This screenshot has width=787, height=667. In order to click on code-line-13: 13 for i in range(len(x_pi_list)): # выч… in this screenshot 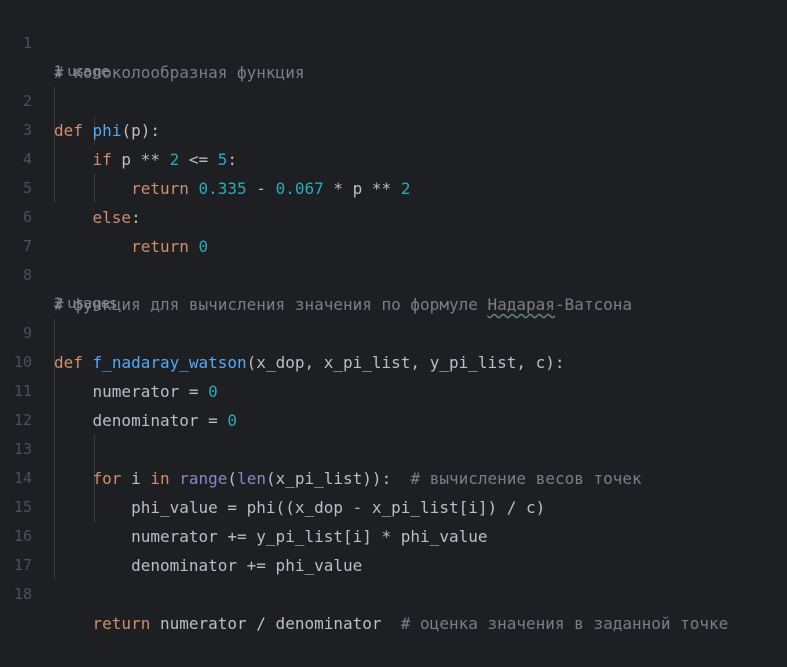, I will do `click(393, 447)`.